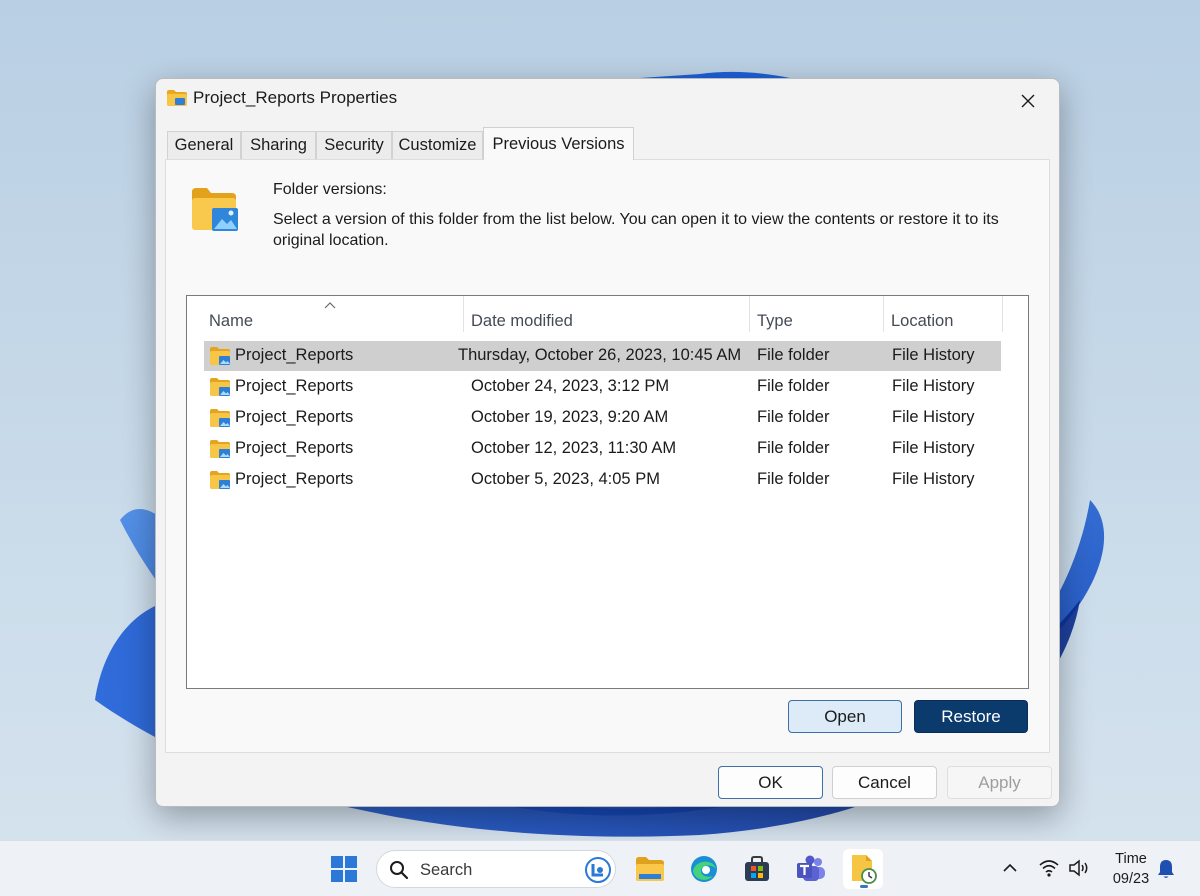 The height and width of the screenshot is (896, 1200). I want to click on search-label: Search, so click(446, 870).